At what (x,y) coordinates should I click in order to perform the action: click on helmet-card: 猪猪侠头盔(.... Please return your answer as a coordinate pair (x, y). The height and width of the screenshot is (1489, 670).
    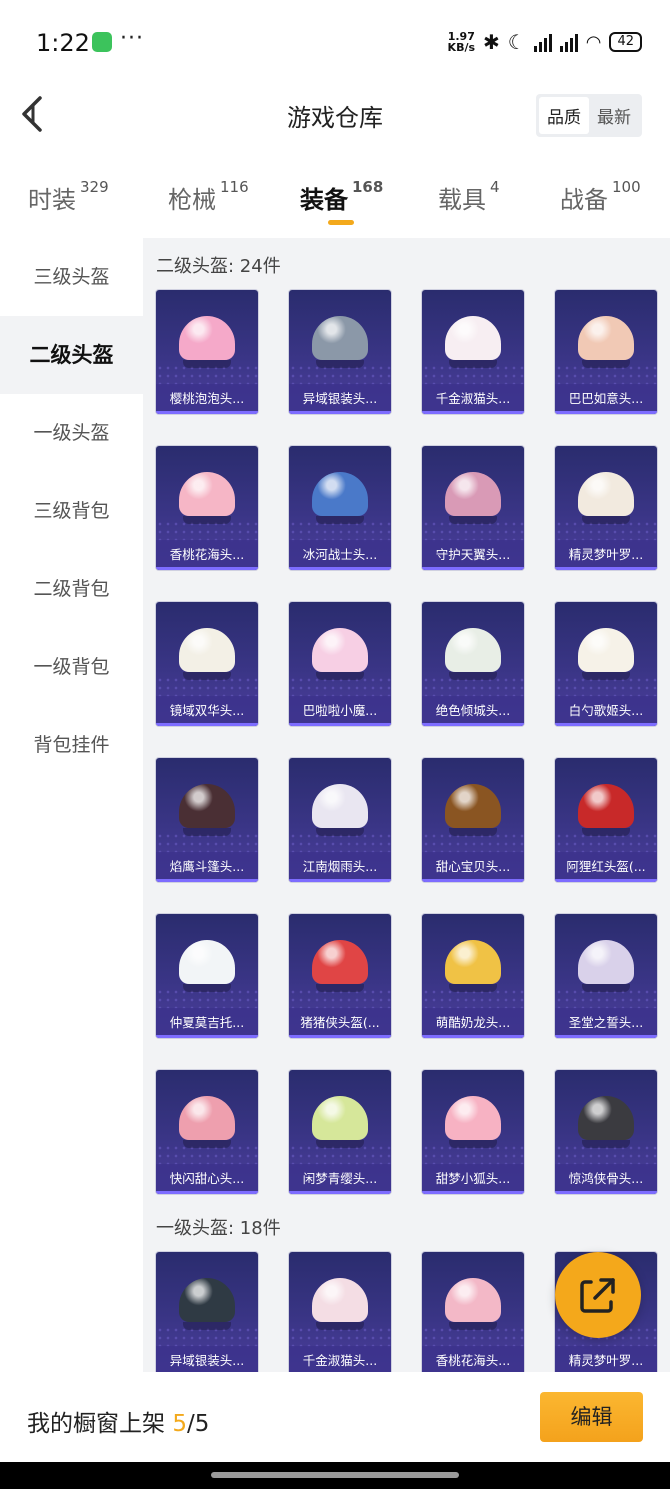
    Looking at the image, I should click on (340, 976).